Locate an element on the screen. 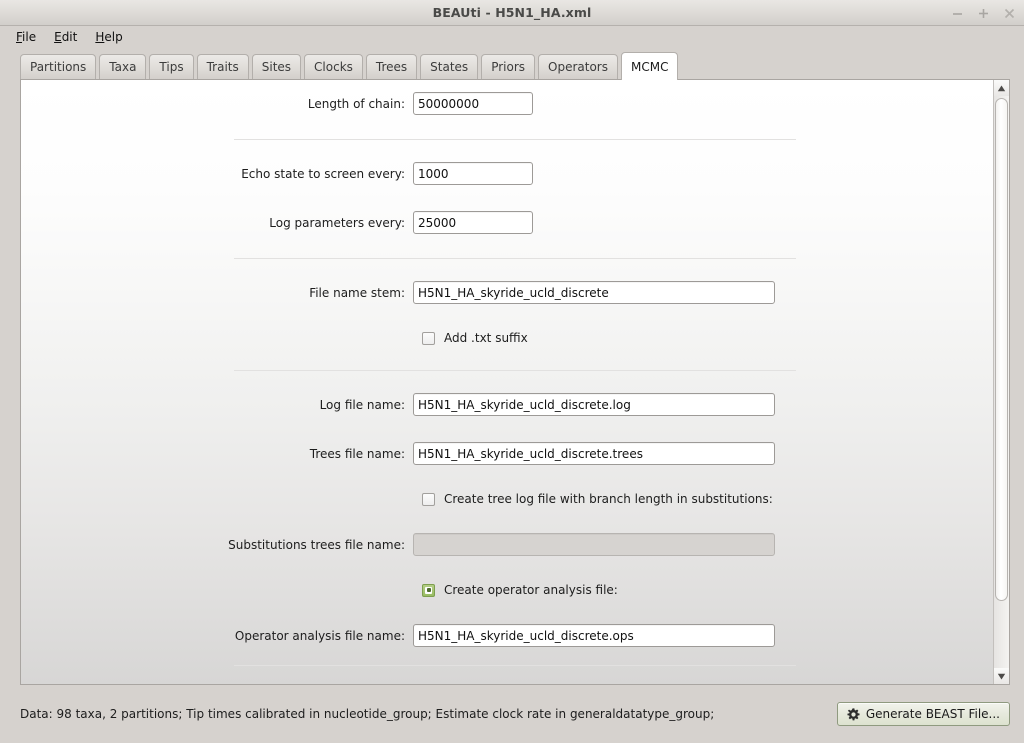  scroll-down-icon is located at coordinates (1001, 676).